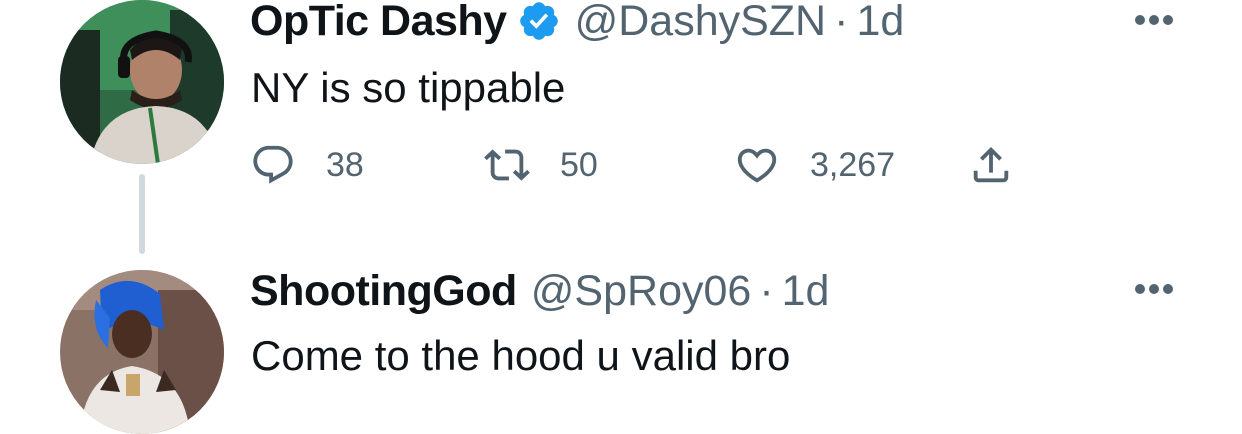  I want to click on reply-button: 38, so click(307, 165).